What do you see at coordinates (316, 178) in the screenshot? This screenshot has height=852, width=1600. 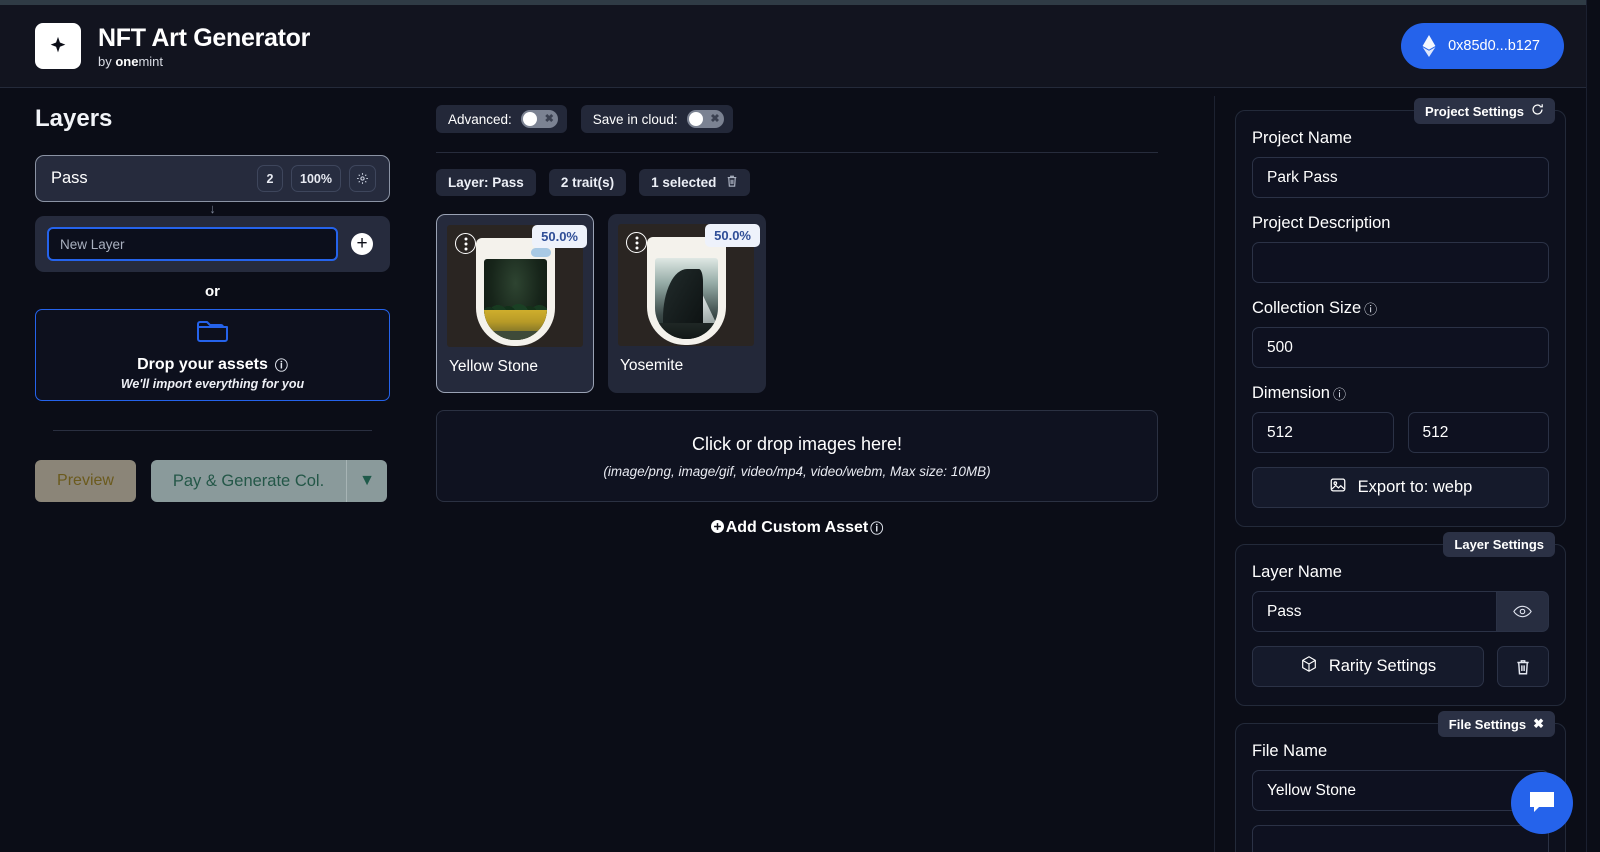 I see `layer-opacity-badge: 100%` at bounding box center [316, 178].